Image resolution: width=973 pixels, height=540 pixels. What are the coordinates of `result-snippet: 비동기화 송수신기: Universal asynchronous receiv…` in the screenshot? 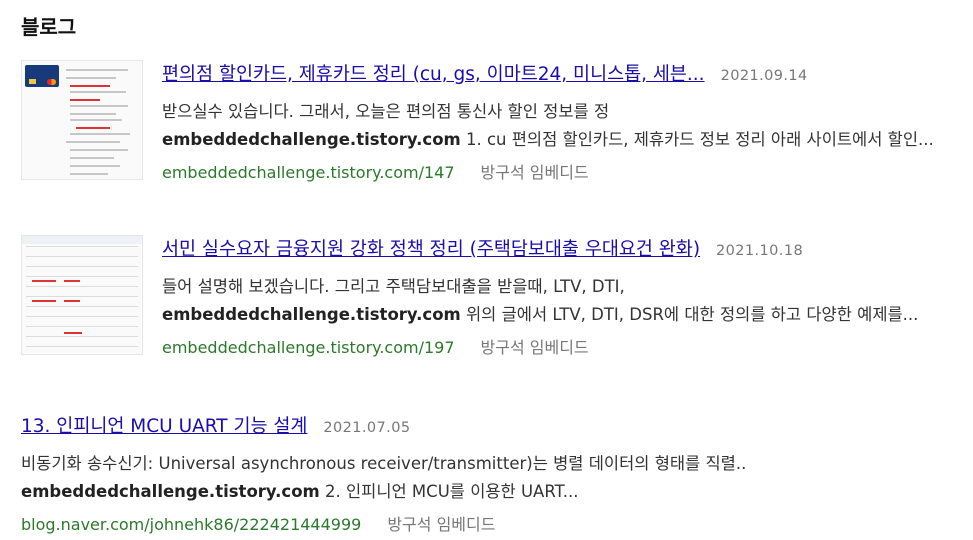 It's located at (491, 478).